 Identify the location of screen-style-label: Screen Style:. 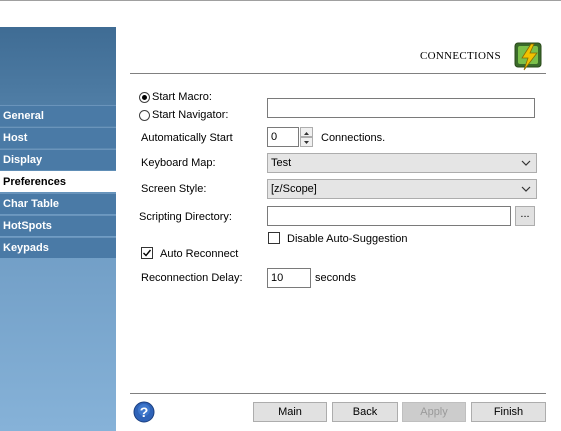
(174, 189).